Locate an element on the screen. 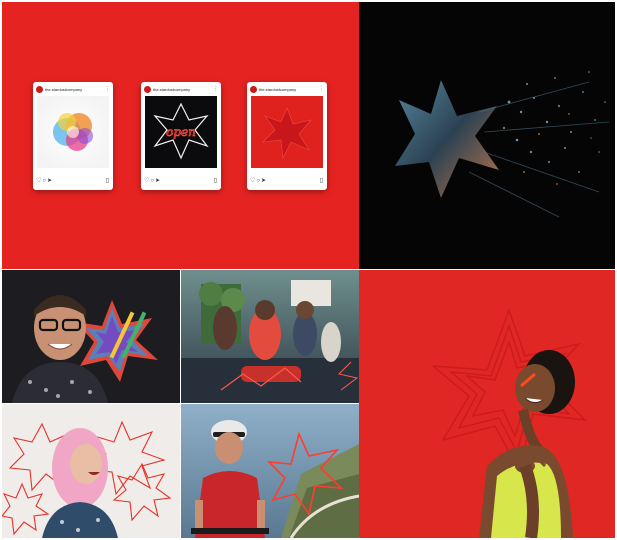  social-post-card: the.stardustcompany ⋮ open ♡○➤ ▯ is located at coordinates (181, 136).